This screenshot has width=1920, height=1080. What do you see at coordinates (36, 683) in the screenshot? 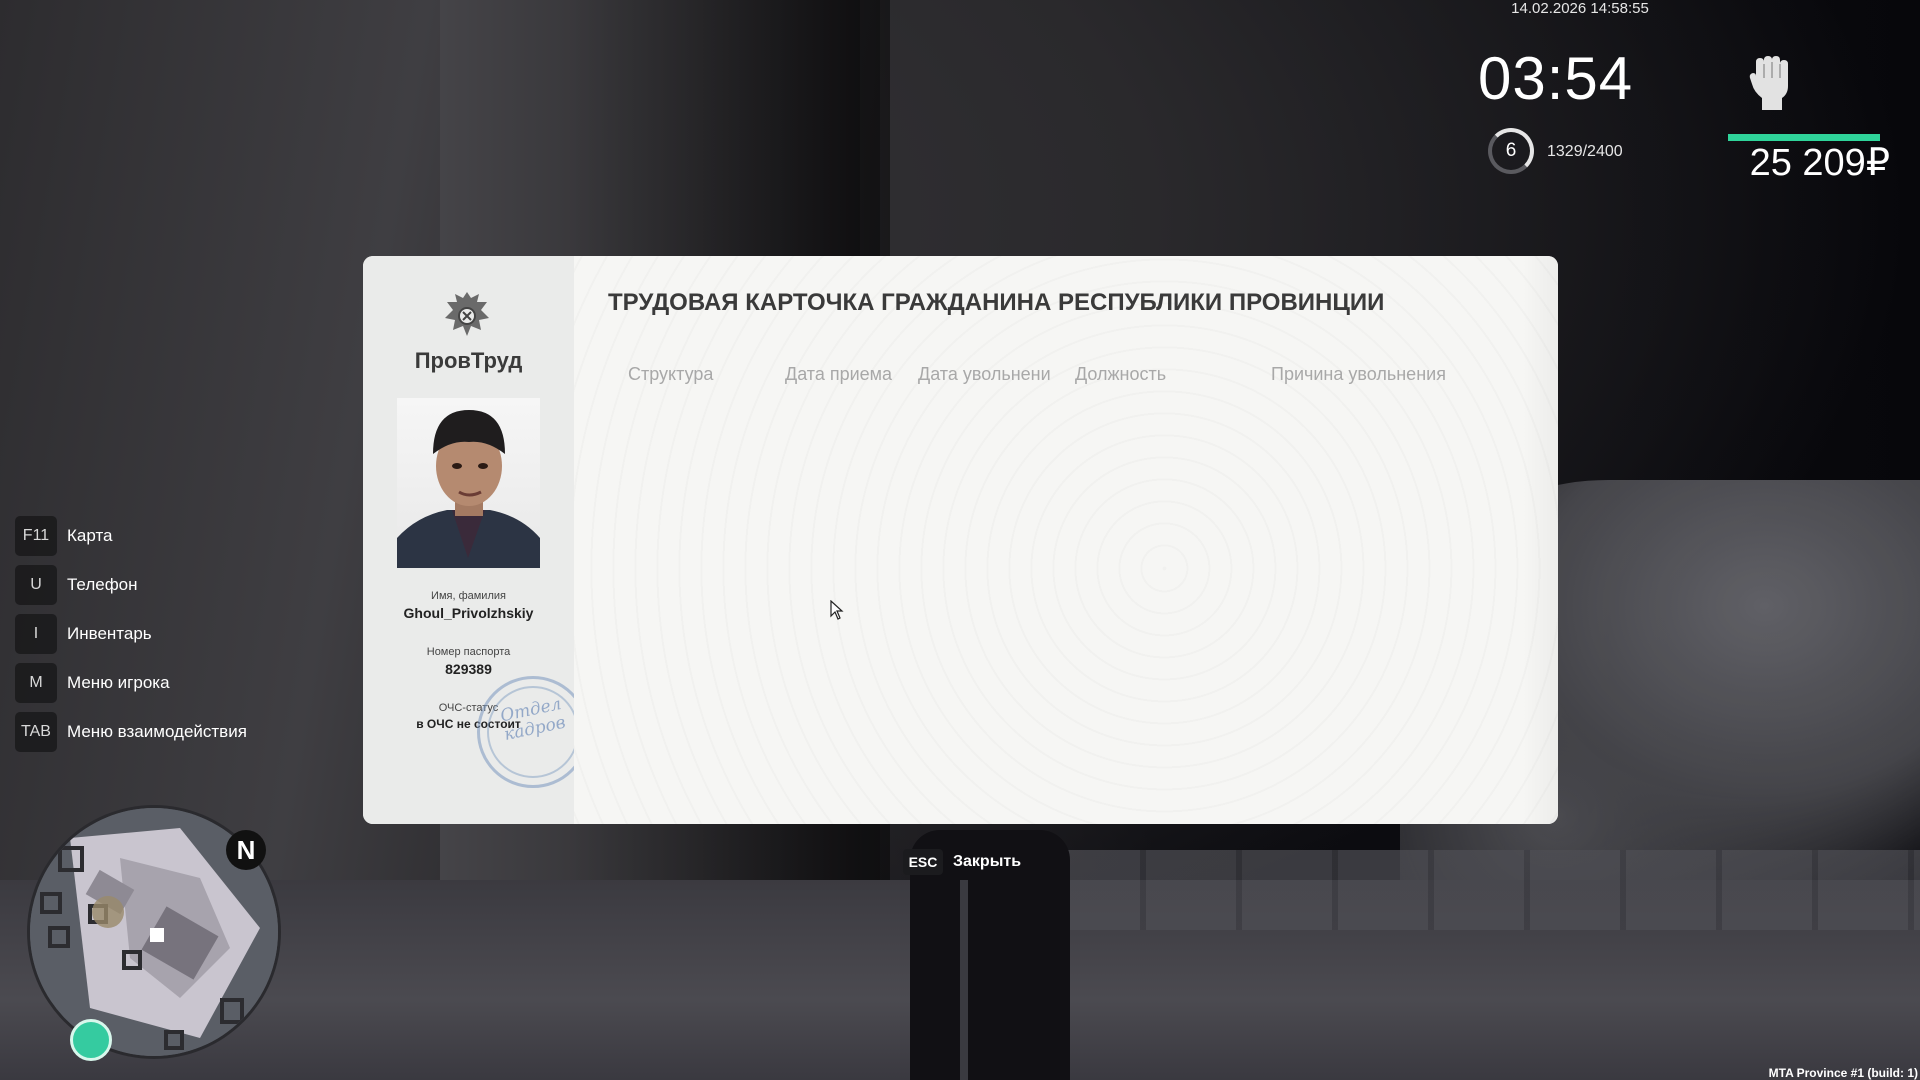
I see `hotkey-key: M` at bounding box center [36, 683].